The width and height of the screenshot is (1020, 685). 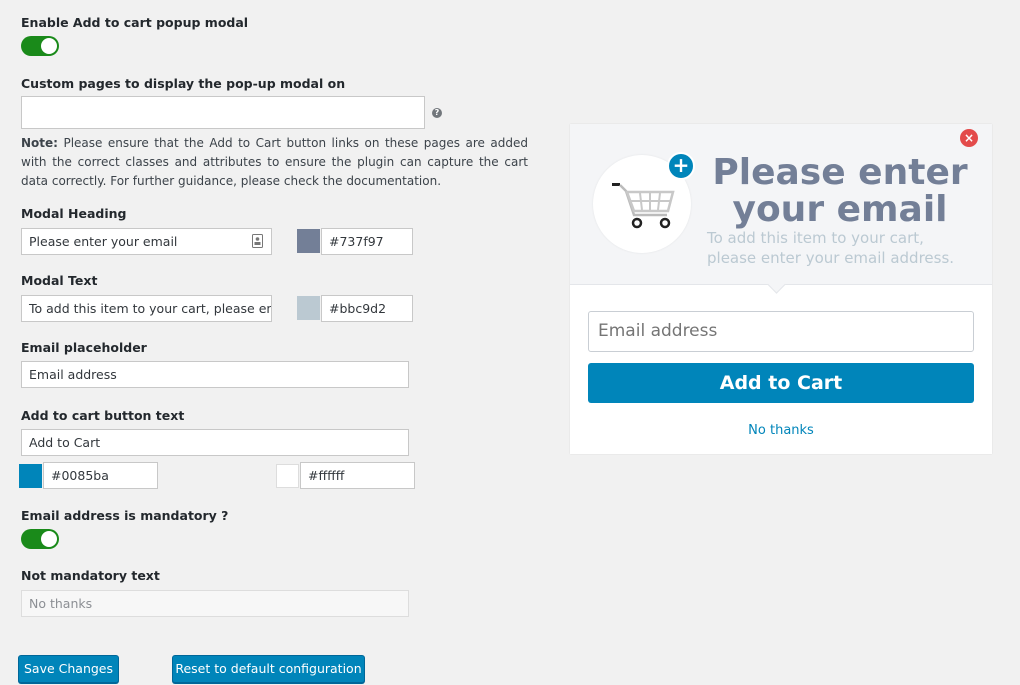 I want to click on text-color-input: #bbc9d2, so click(x=367, y=308).